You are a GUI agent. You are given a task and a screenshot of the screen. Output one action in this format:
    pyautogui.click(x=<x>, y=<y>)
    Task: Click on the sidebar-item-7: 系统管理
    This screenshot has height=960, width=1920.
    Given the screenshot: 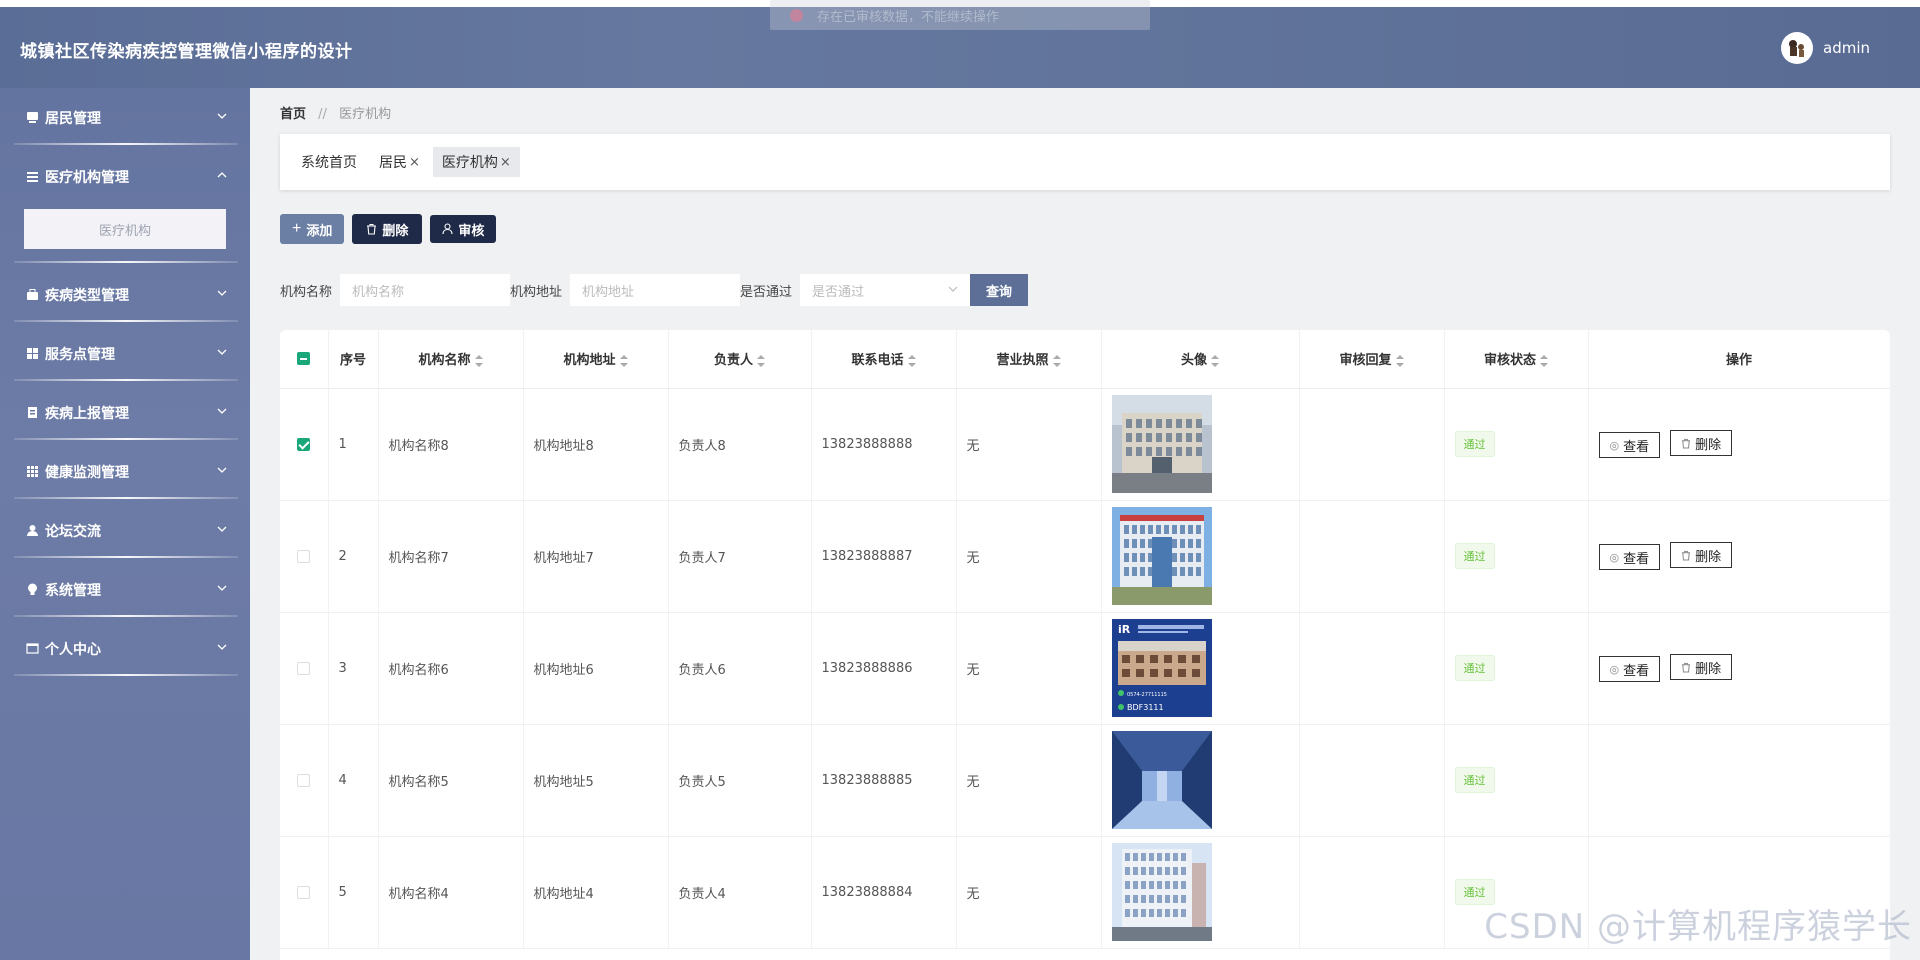 What is the action you would take?
    pyautogui.click(x=125, y=589)
    